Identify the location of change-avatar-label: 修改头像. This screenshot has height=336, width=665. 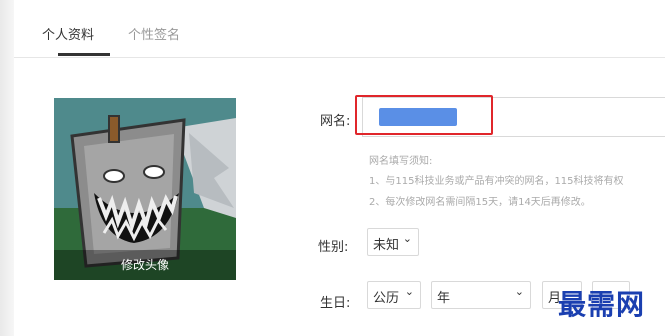
(145, 265).